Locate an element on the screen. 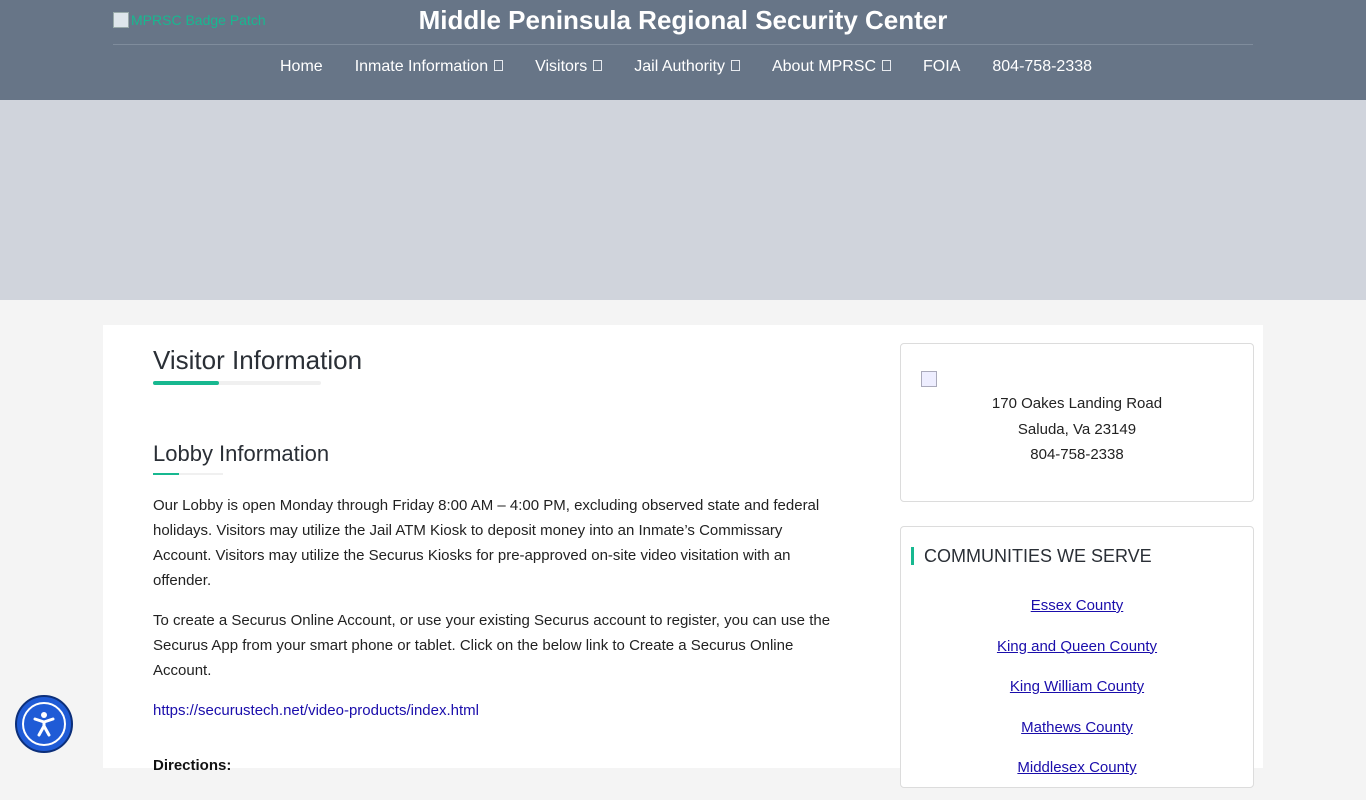 Image resolution: width=1366 pixels, height=800 pixels. directions-heading: Directions: is located at coordinates (192, 765).